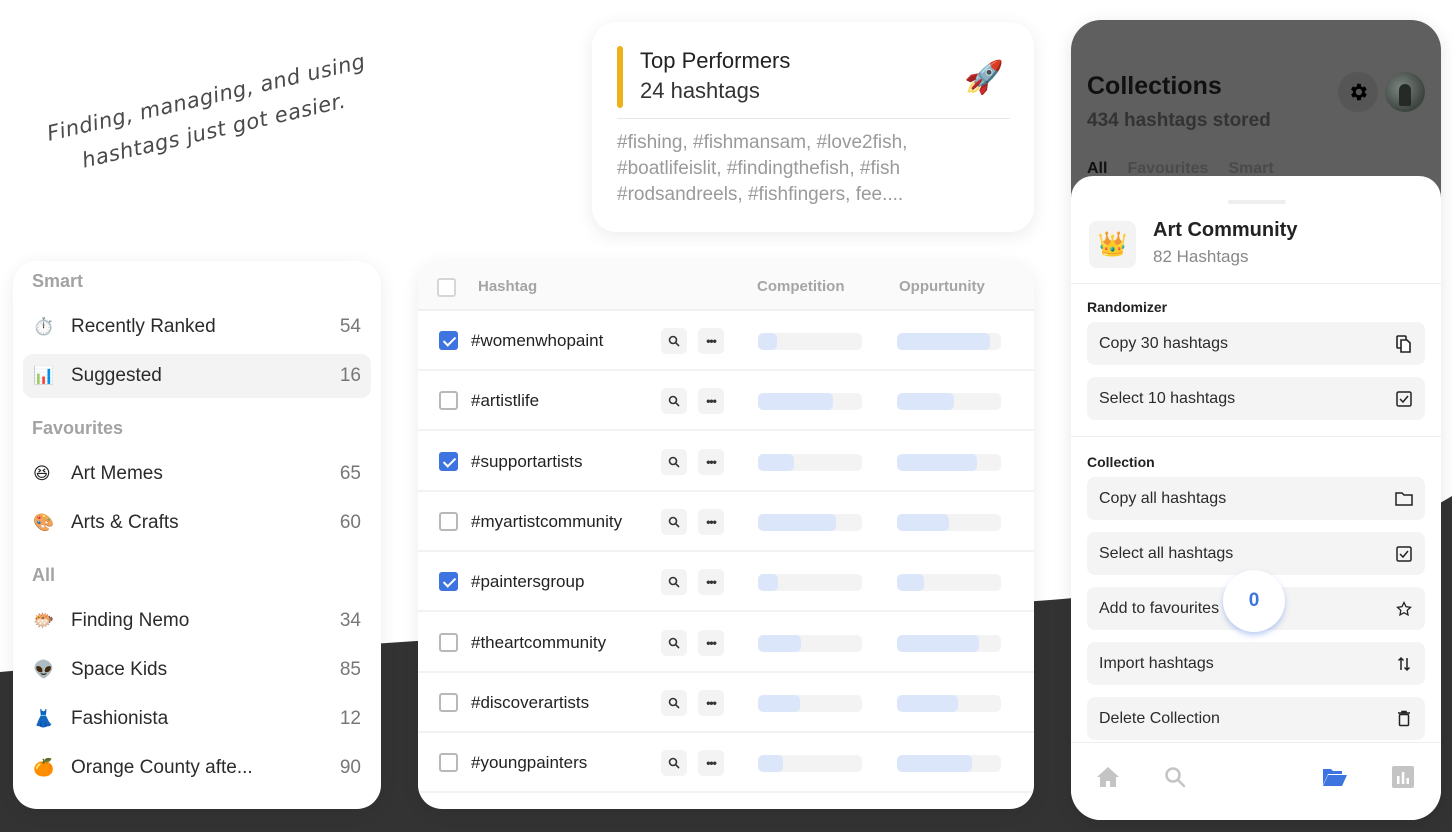  I want to click on avatar, so click(1405, 92).